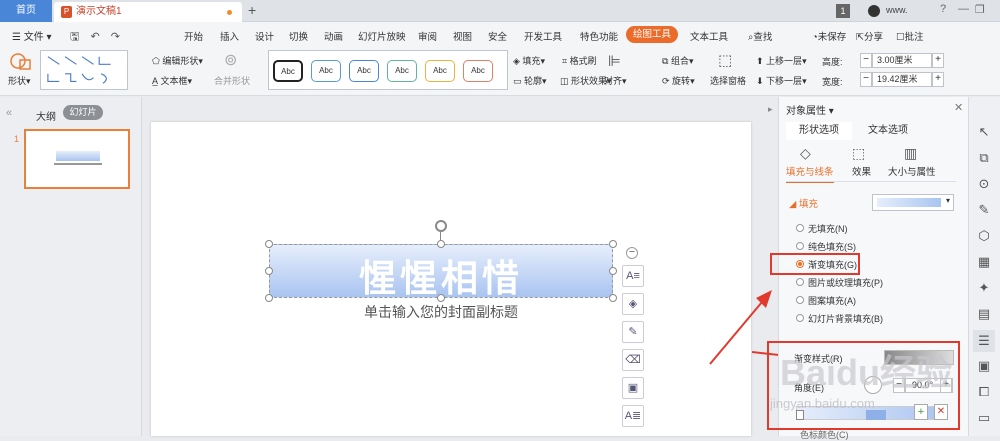 Image resolution: width=1000 pixels, height=441 pixels. What do you see at coordinates (832, 300) in the screenshot?
I see `option-pattern-fill: 图案填充(A)` at bounding box center [832, 300].